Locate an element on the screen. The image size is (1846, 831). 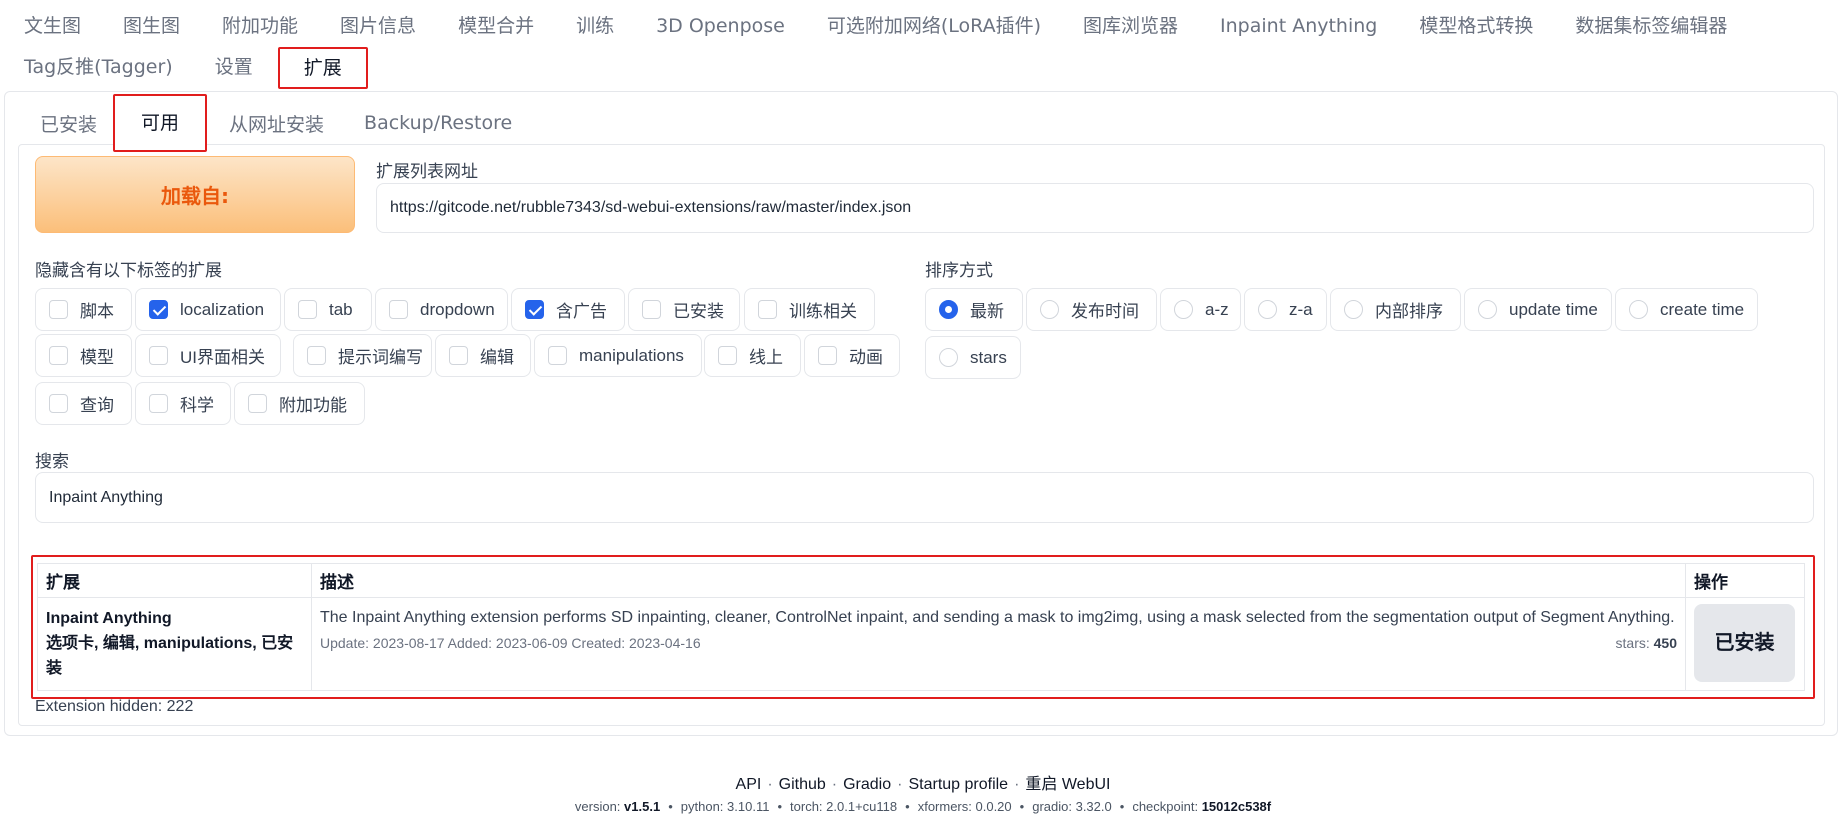
tab-extras: 附加功能 is located at coordinates (260, 26).